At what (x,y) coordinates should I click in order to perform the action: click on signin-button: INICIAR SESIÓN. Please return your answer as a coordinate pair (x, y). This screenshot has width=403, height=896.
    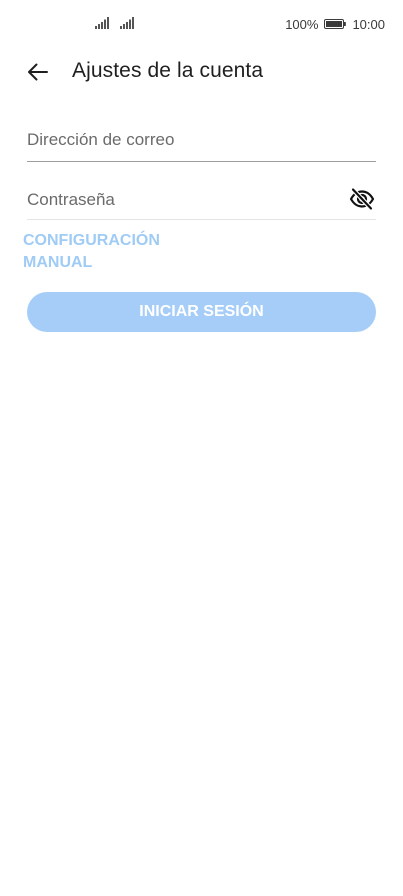
    Looking at the image, I should click on (201, 312).